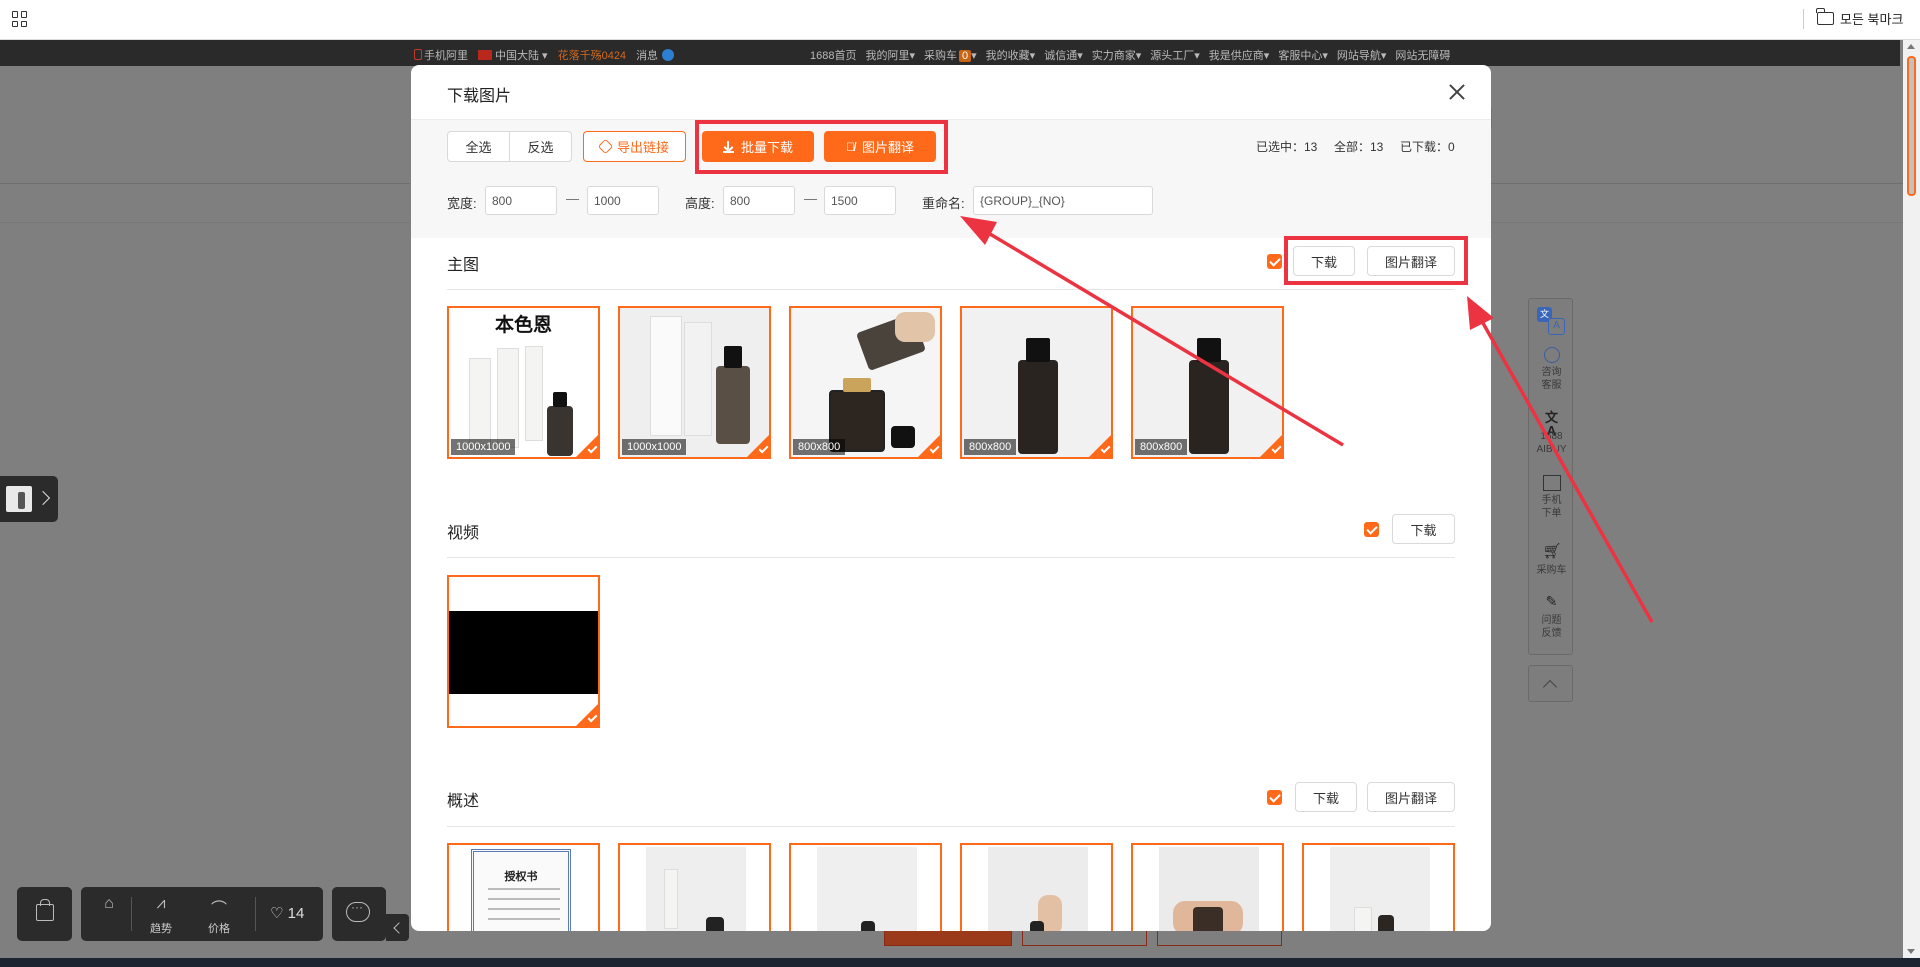  I want to click on main-images-checkbox, so click(1274, 261).